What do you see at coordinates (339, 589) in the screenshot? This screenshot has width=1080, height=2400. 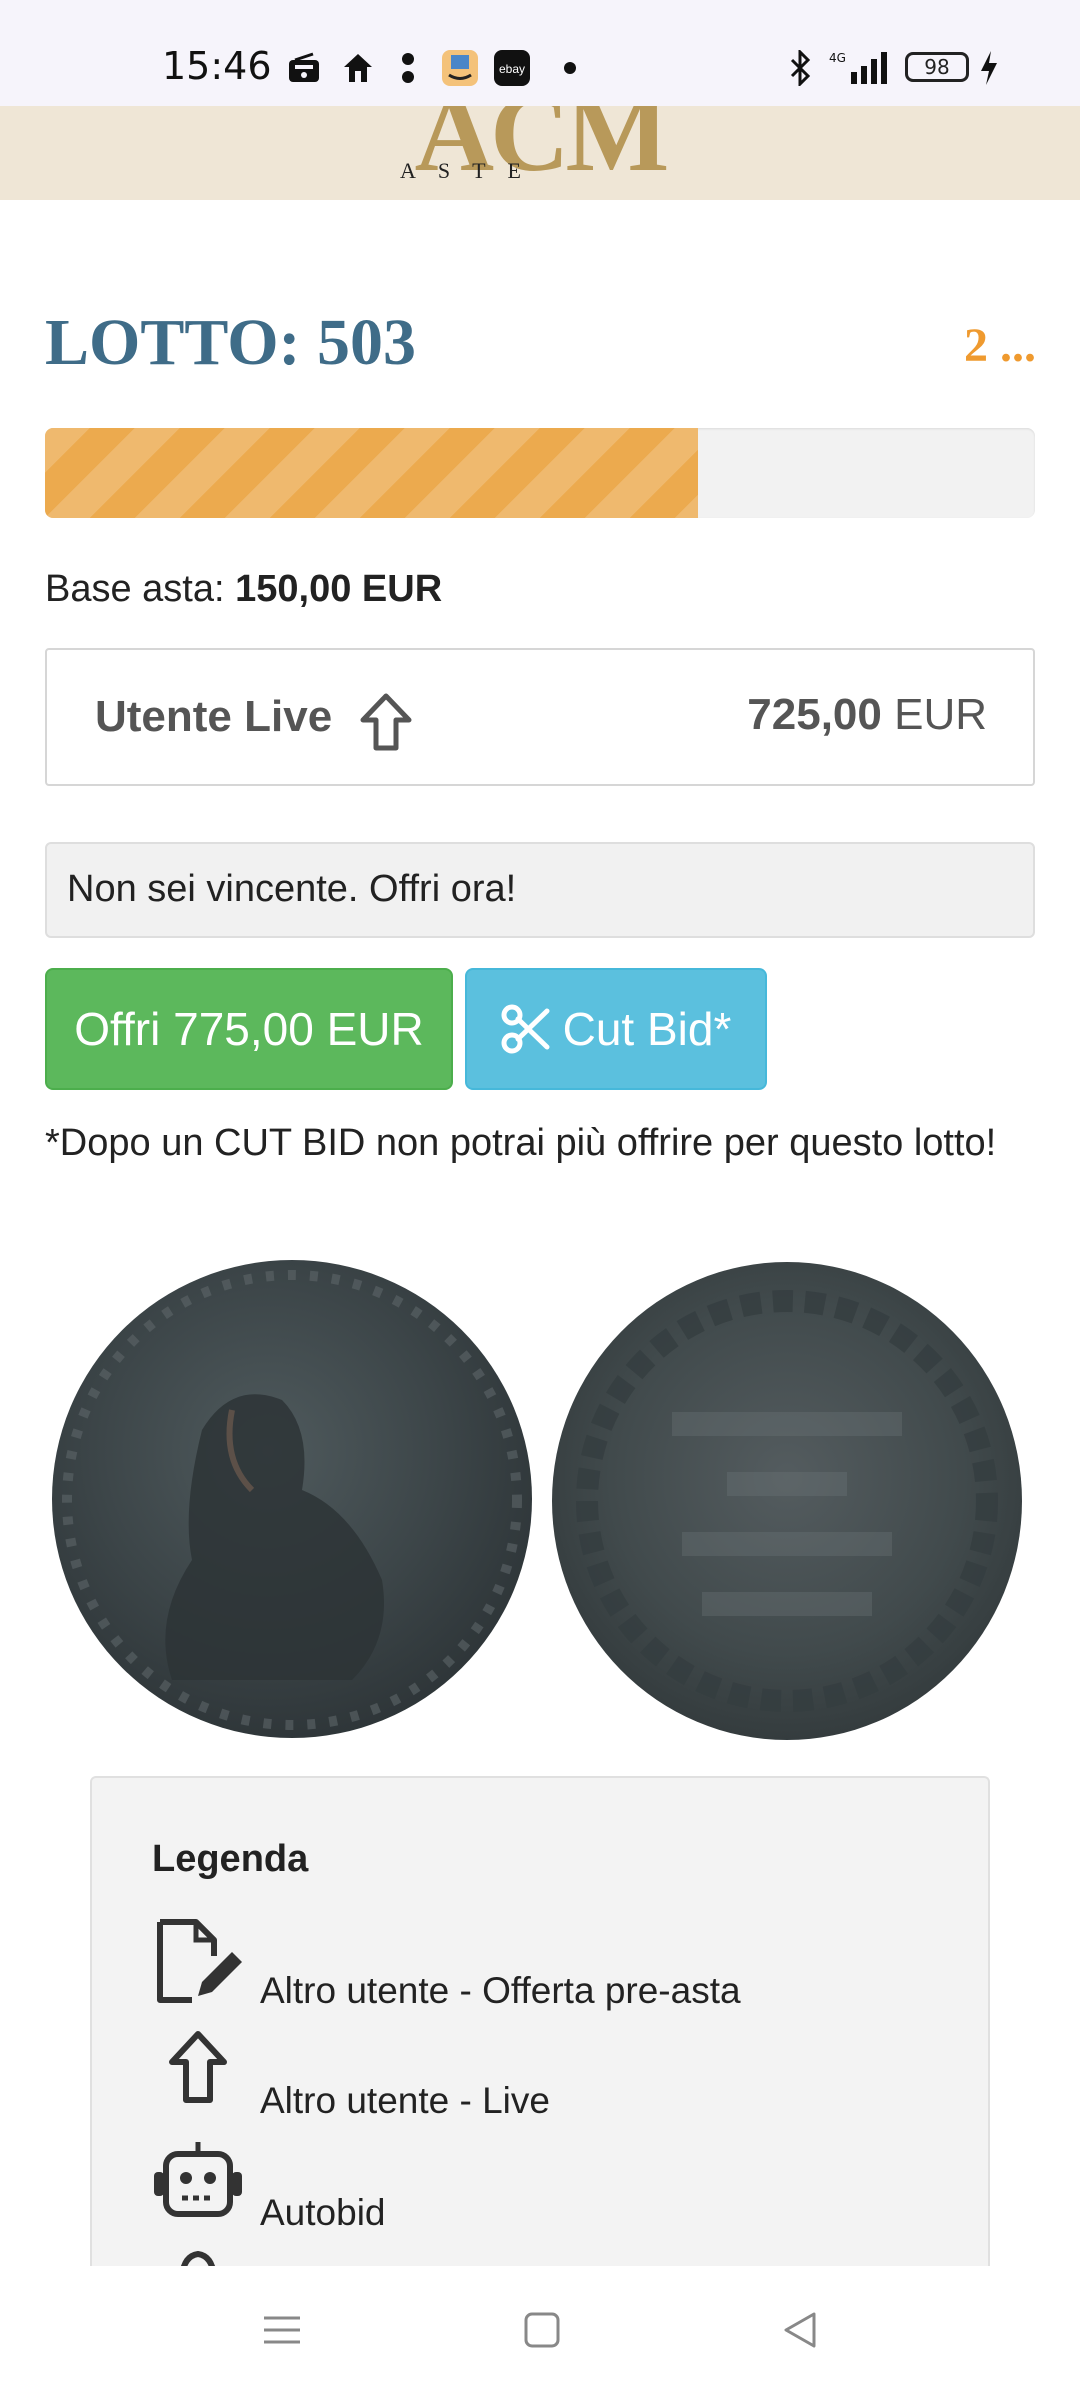 I see `base-asta-value: 150,00 EUR` at bounding box center [339, 589].